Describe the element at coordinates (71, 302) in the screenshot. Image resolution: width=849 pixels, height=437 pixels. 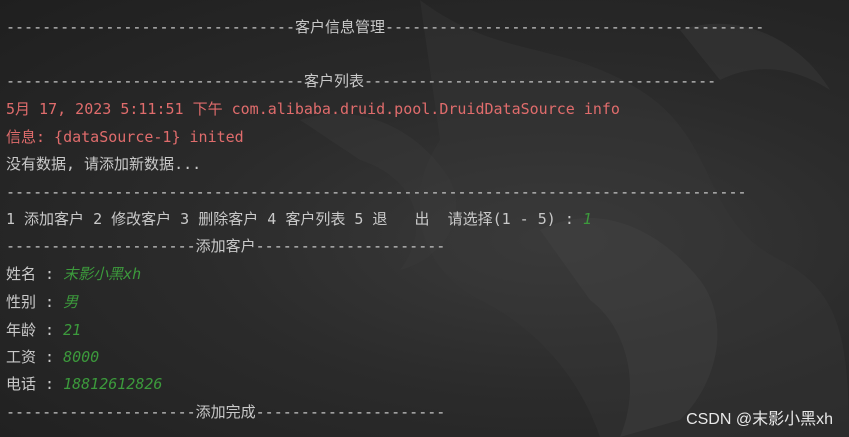
I see `field-value: 男` at that location.